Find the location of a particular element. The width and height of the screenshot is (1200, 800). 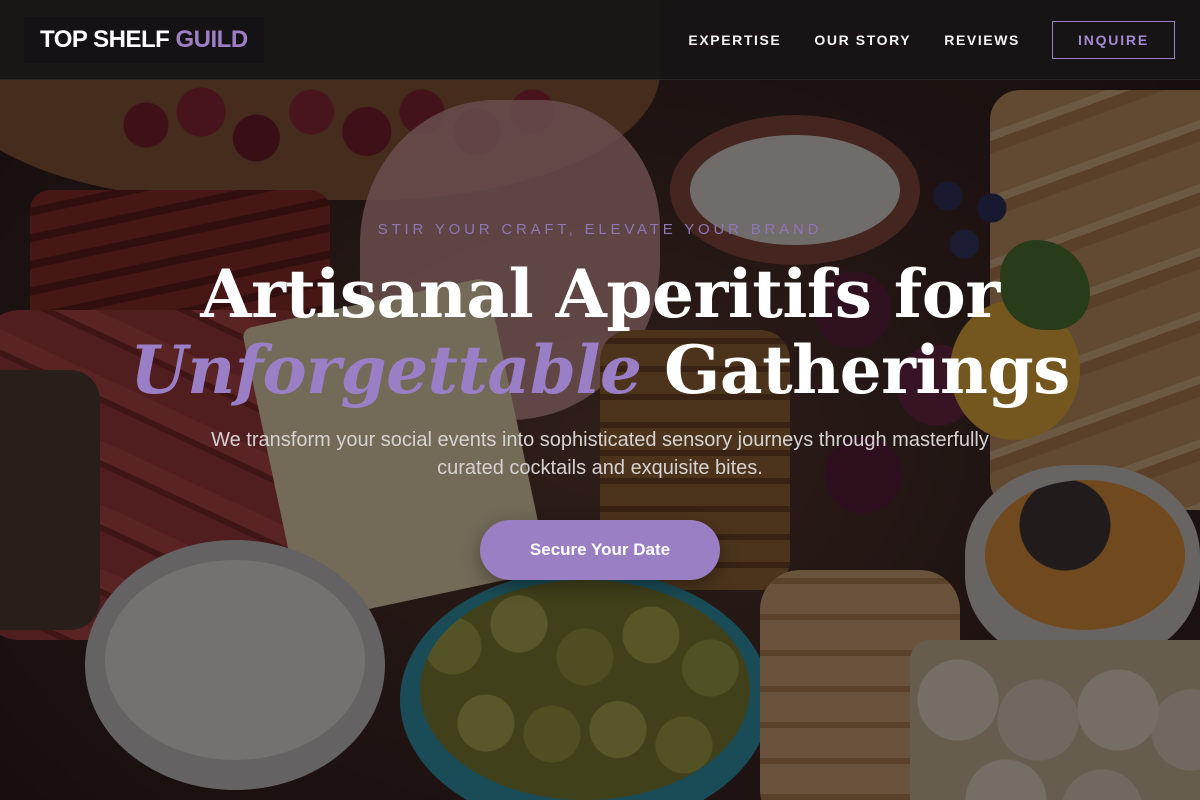

main-nav: EXPERTISE OUR STORY REVIEWS INQUIRE is located at coordinates (931, 39).